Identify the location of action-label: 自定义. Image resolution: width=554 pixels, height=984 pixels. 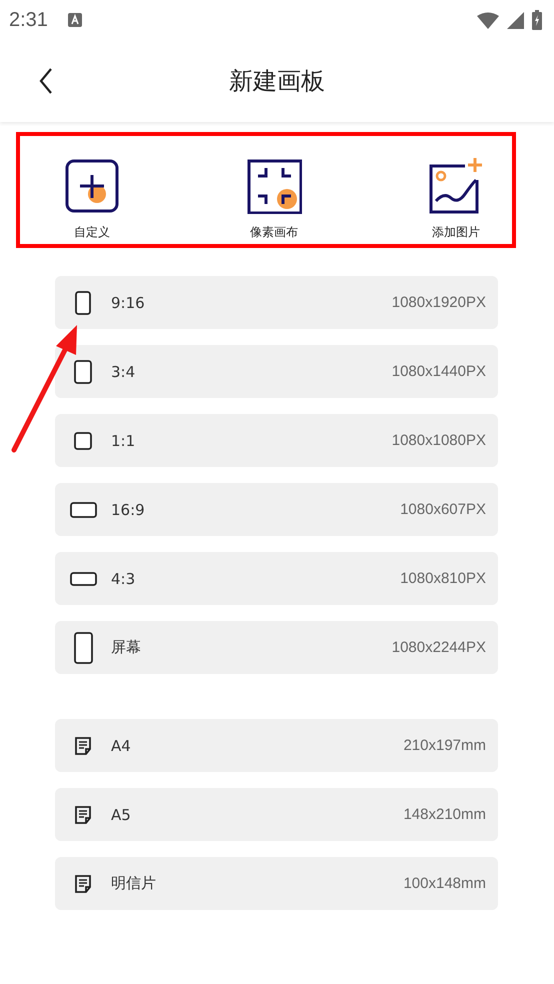
(92, 232).